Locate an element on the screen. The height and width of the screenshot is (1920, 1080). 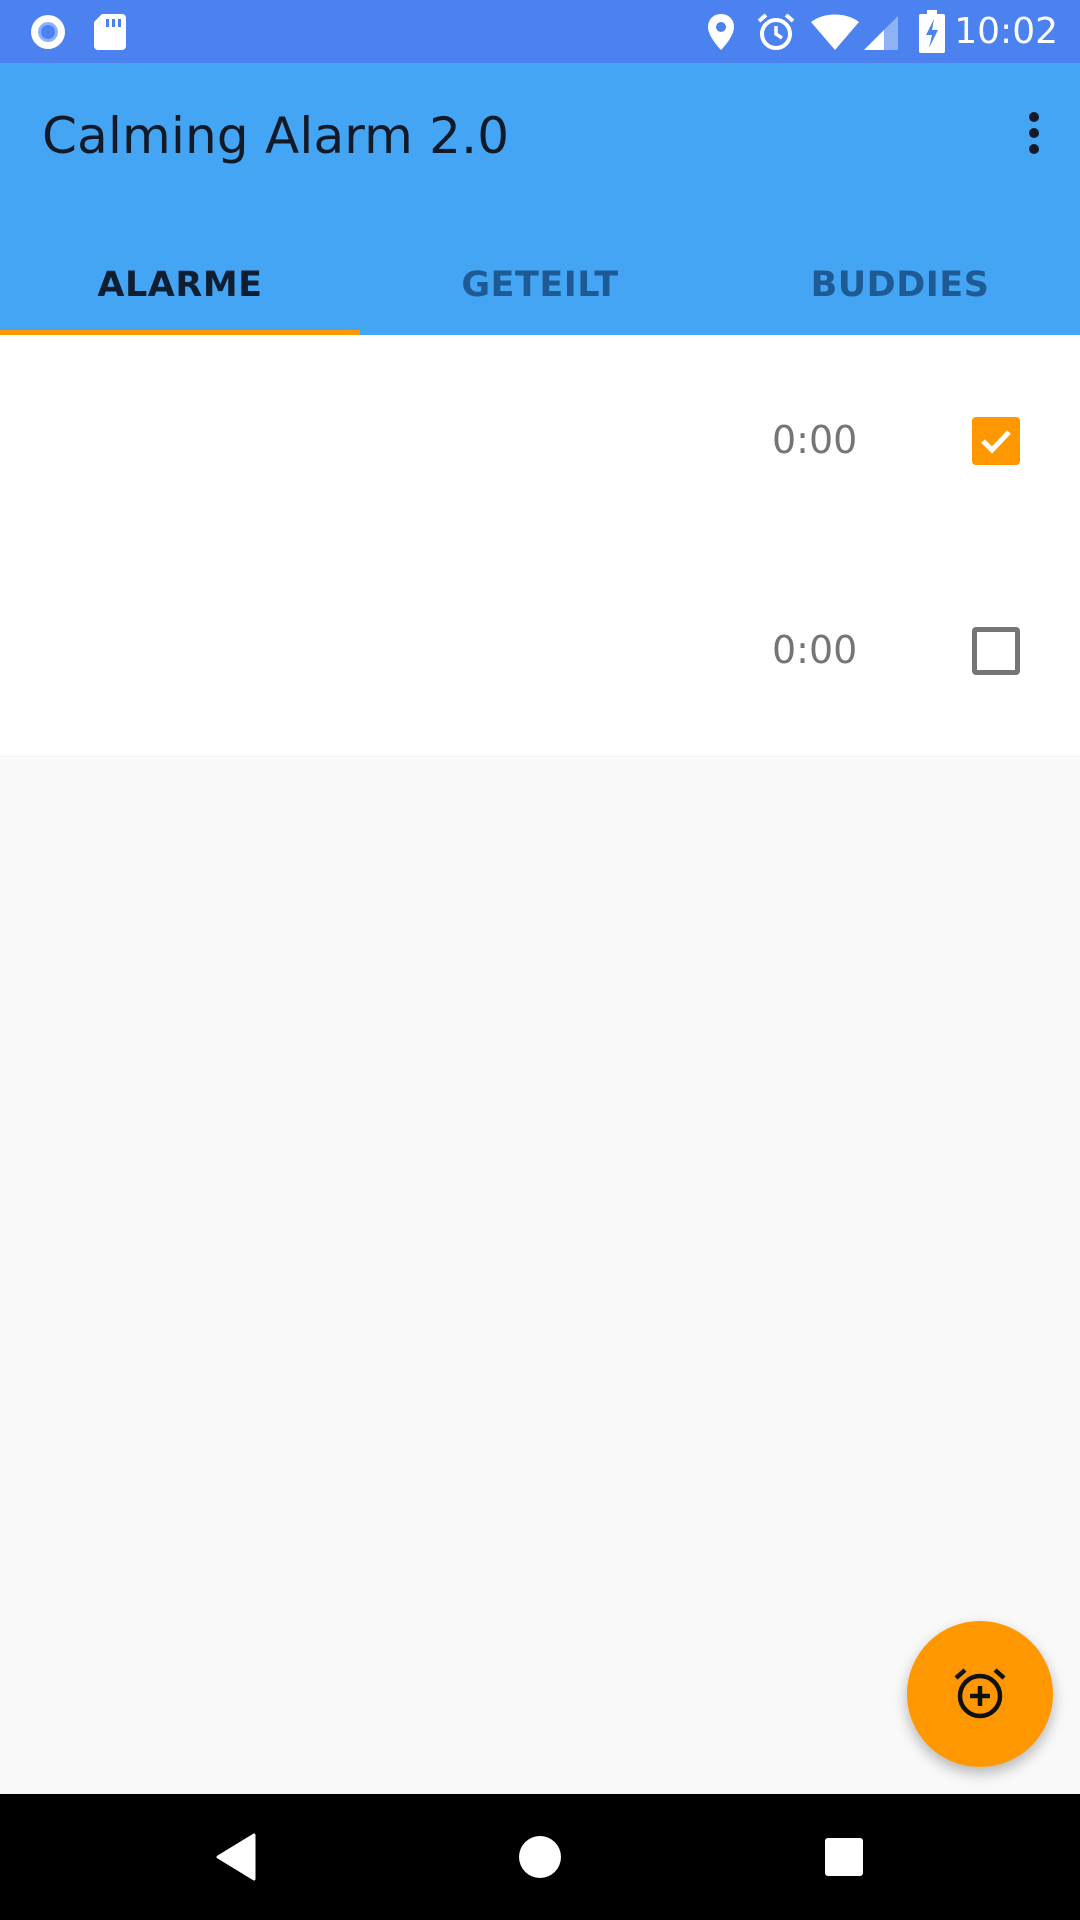
add-alarm-button is located at coordinates (980, 1694).